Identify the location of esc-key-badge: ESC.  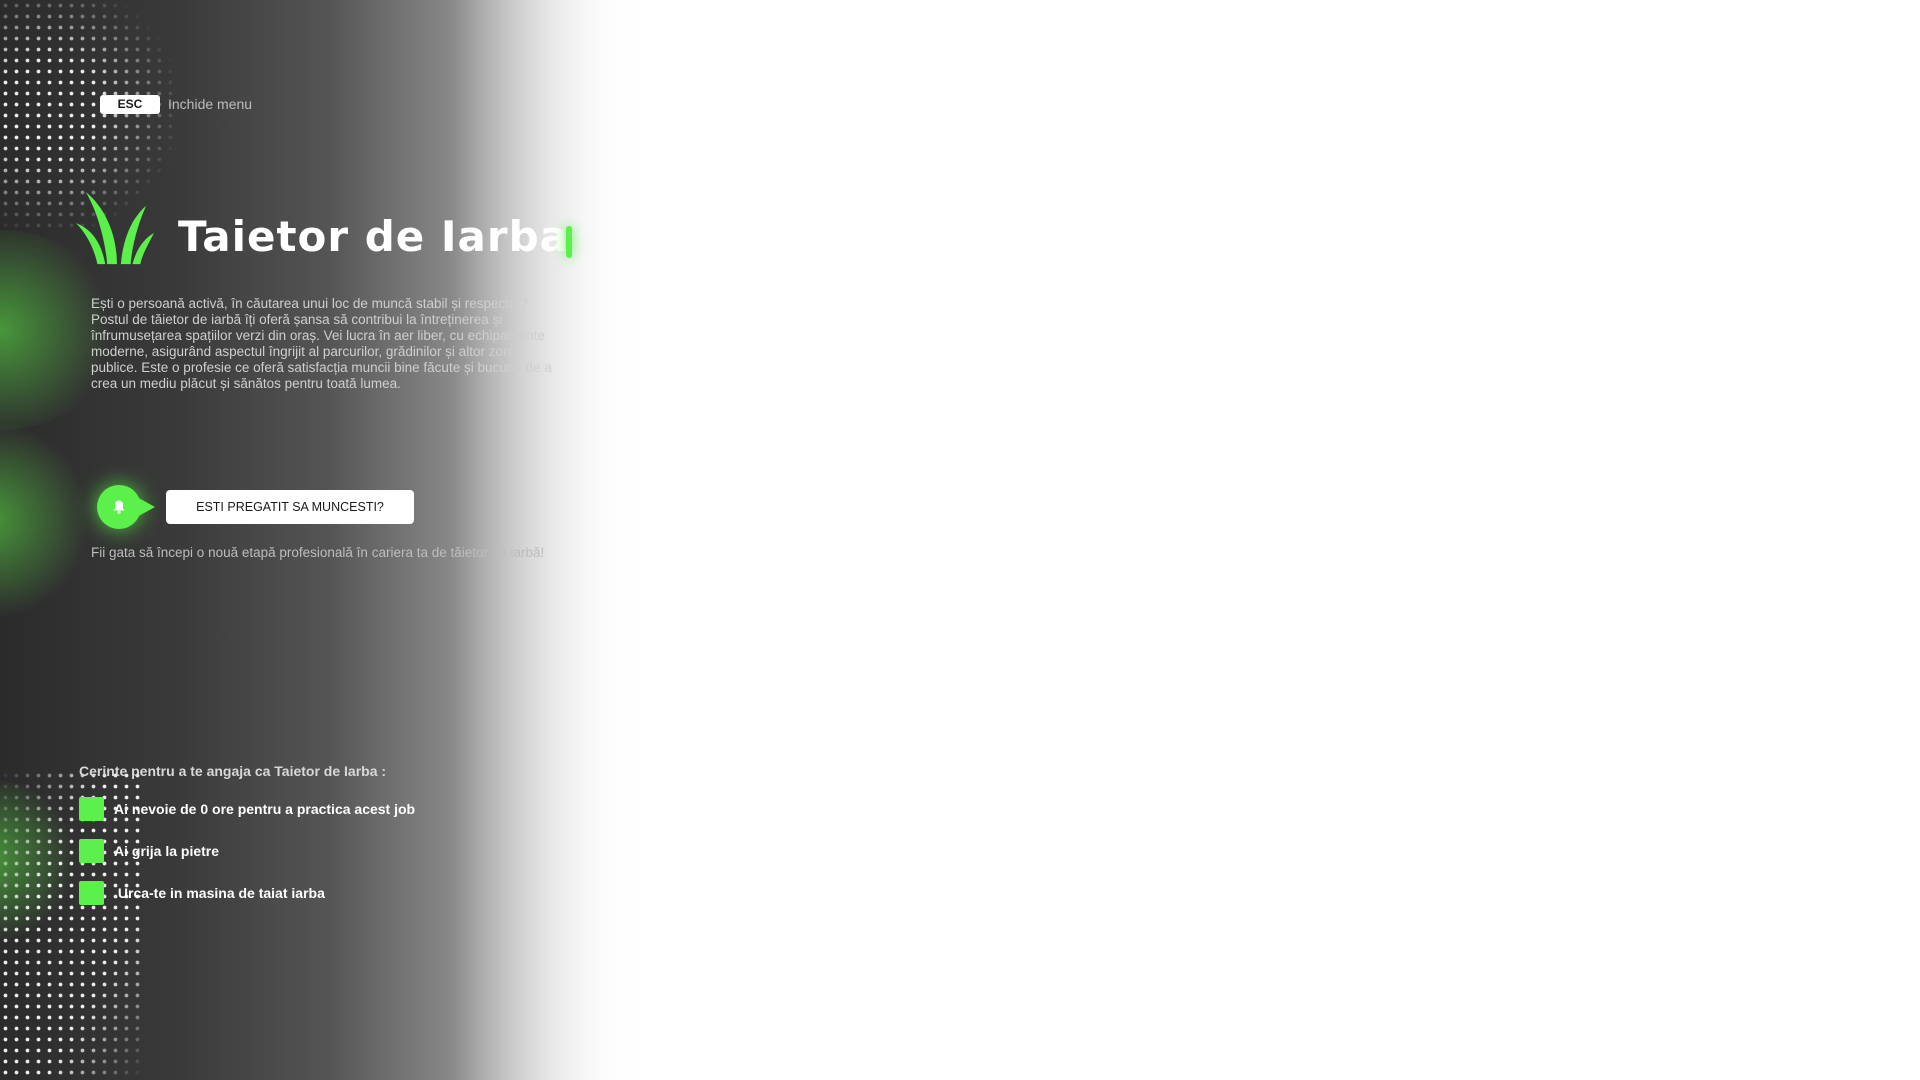
(130, 104).